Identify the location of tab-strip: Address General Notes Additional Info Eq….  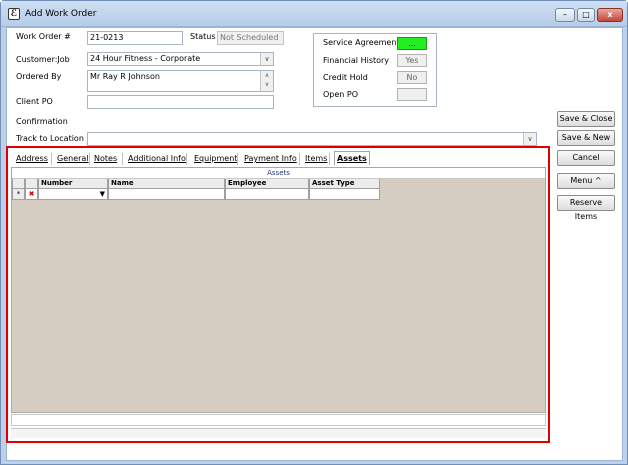
(279, 158).